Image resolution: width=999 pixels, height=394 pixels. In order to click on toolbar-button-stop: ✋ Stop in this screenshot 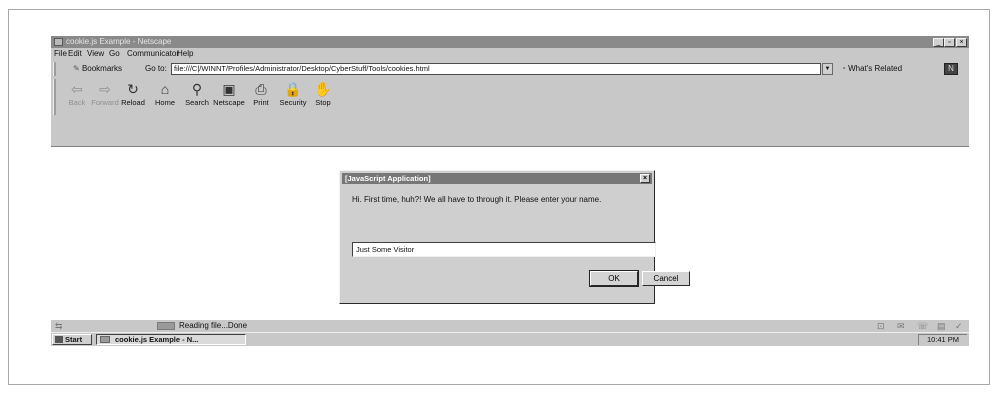, I will do `click(323, 94)`.